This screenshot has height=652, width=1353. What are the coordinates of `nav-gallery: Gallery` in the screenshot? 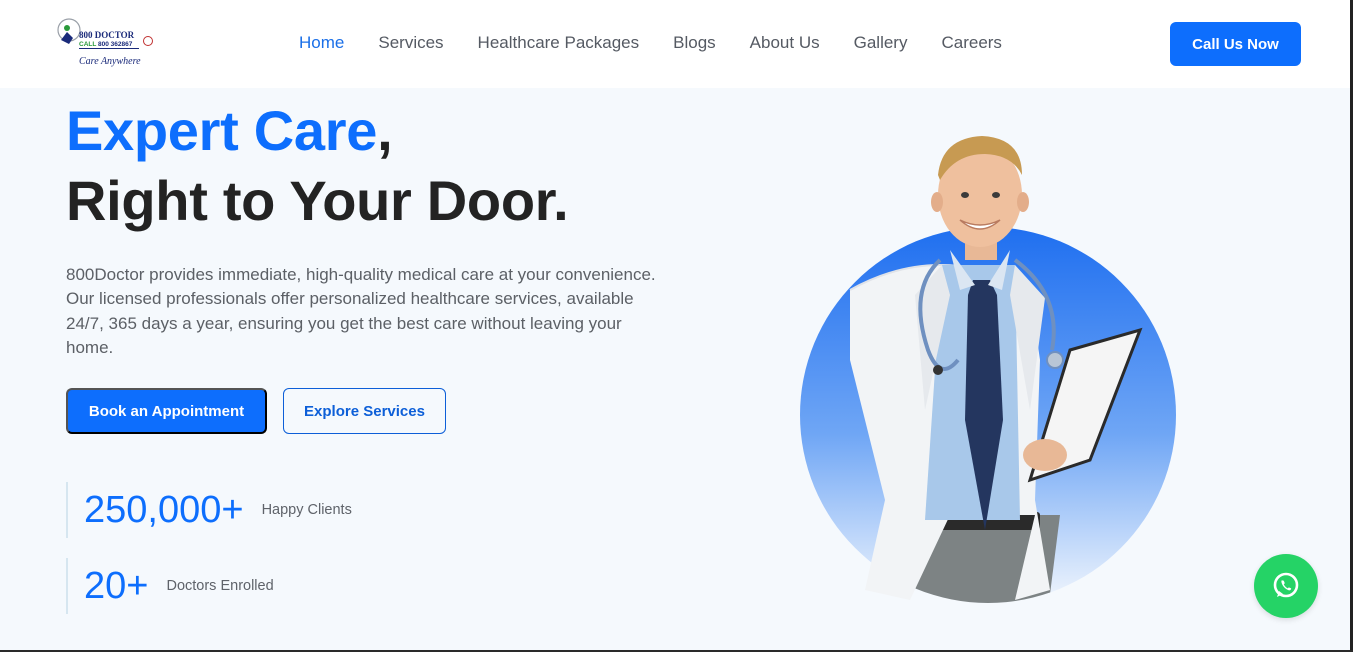 It's located at (881, 43).